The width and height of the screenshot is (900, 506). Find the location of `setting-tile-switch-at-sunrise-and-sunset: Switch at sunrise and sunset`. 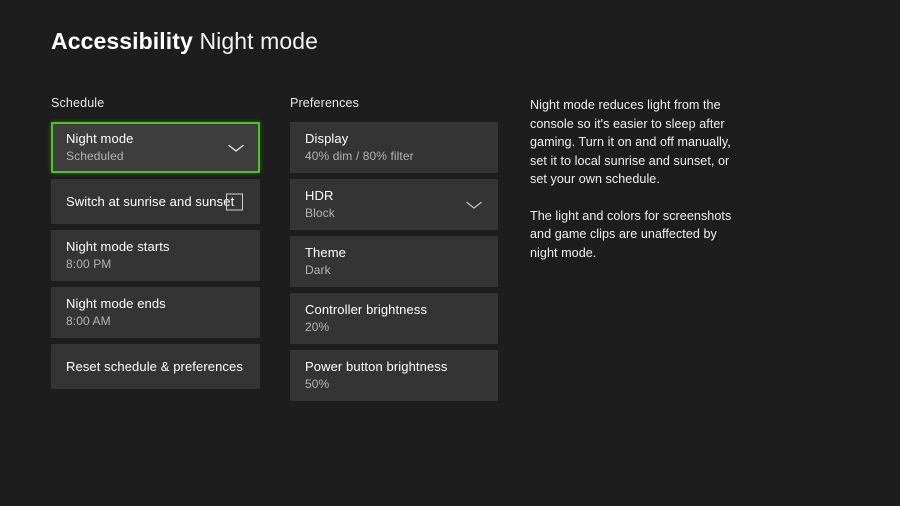

setting-tile-switch-at-sunrise-and-sunset: Switch at sunrise and sunset is located at coordinates (155, 201).